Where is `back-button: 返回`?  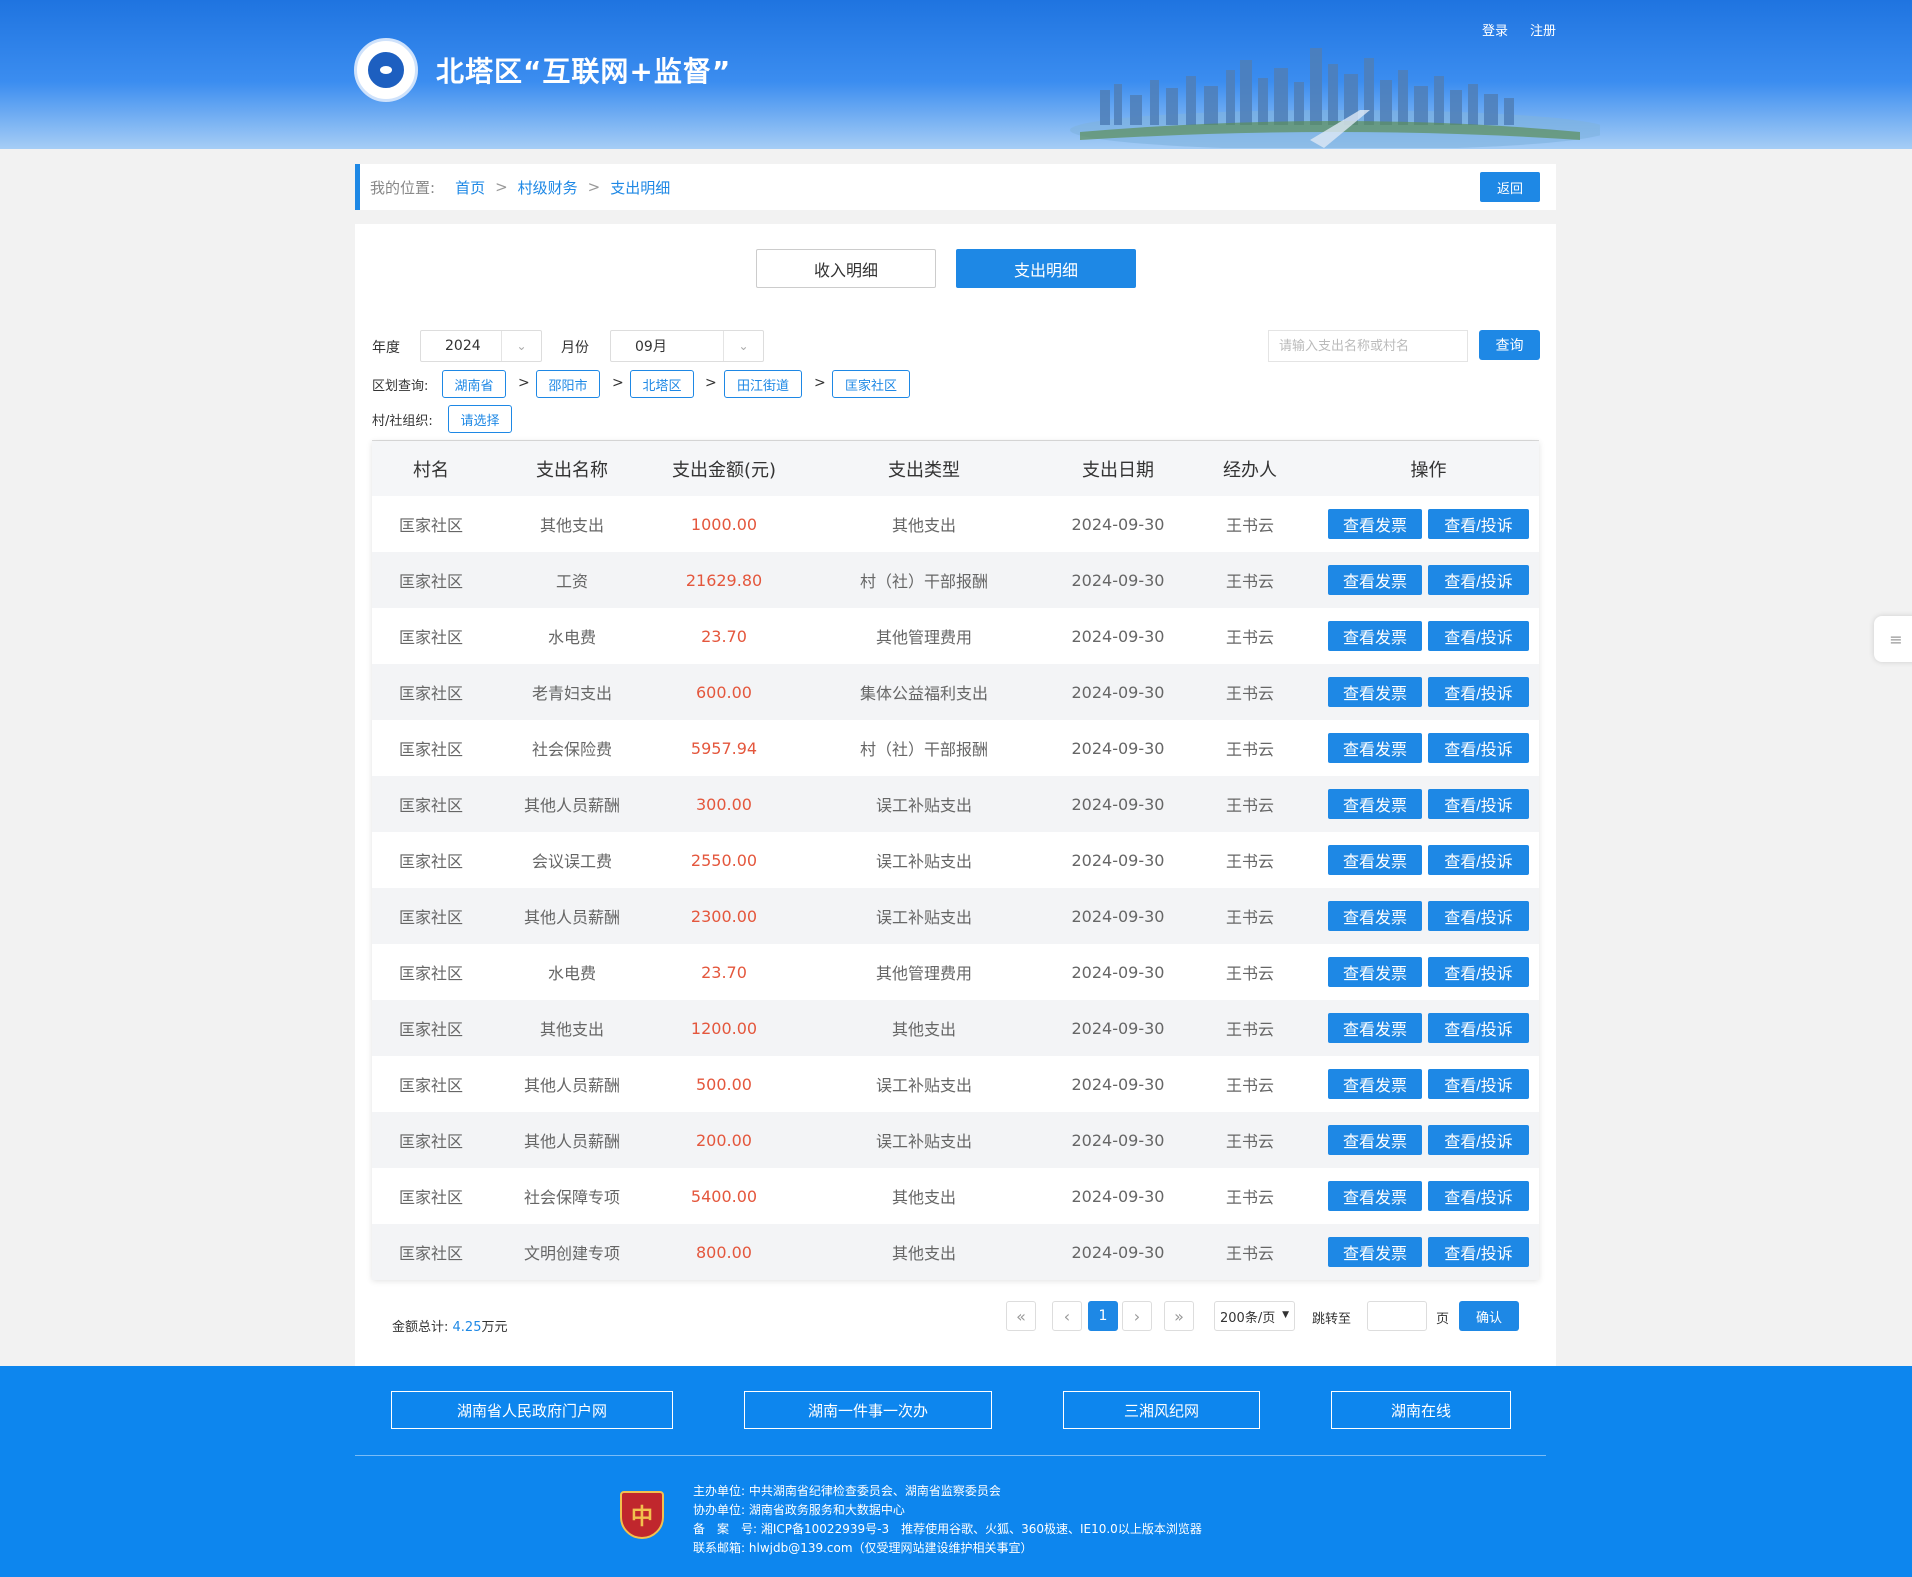 back-button: 返回 is located at coordinates (1510, 187).